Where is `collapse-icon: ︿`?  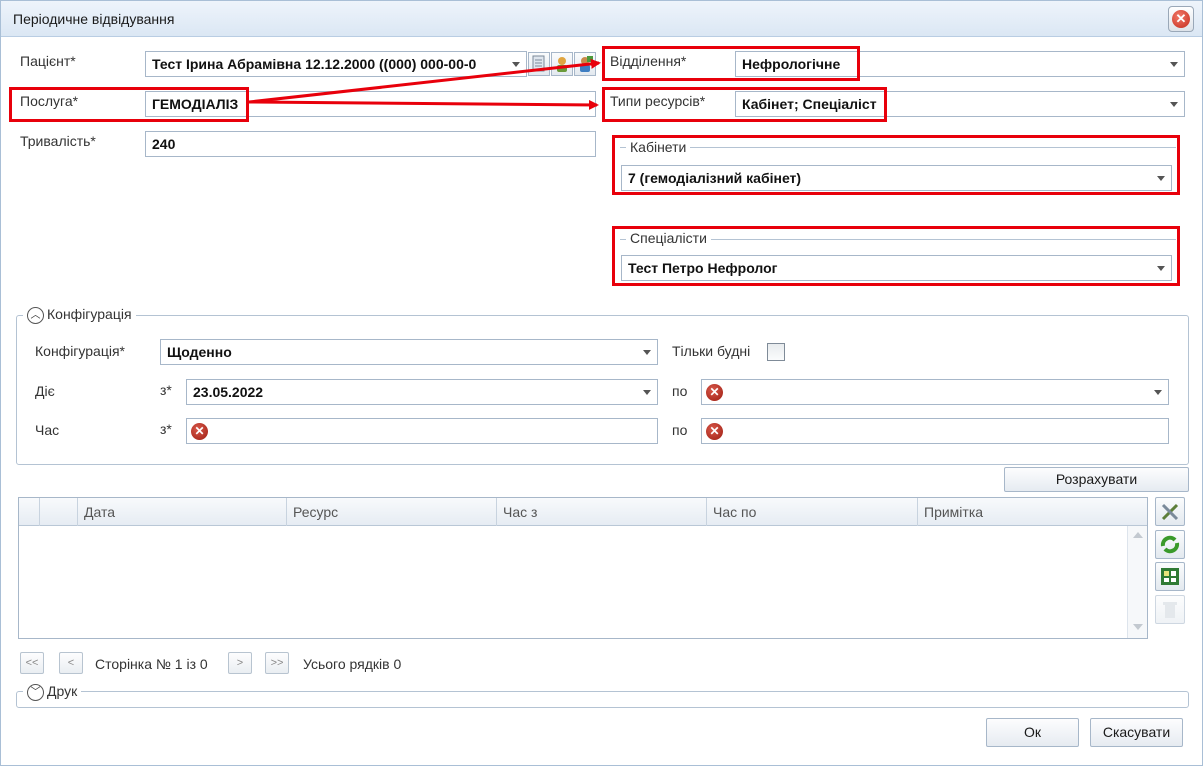 collapse-icon: ︿ is located at coordinates (35, 315).